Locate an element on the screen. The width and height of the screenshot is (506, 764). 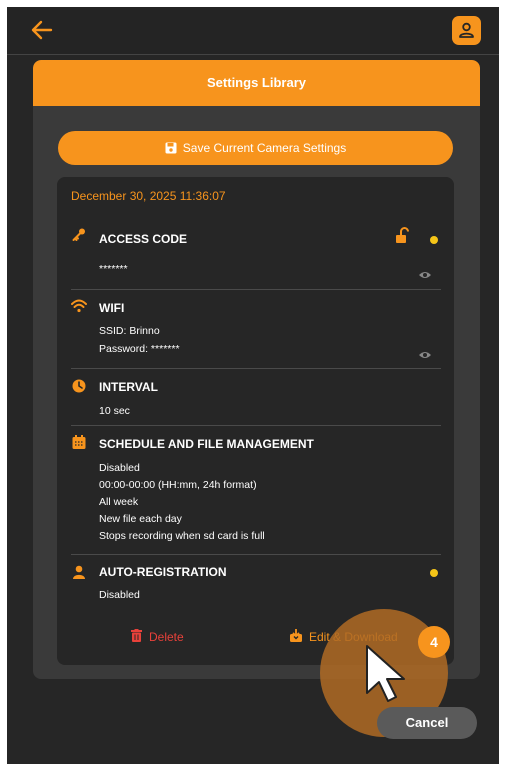
timer-icon is located at coordinates (79, 386).